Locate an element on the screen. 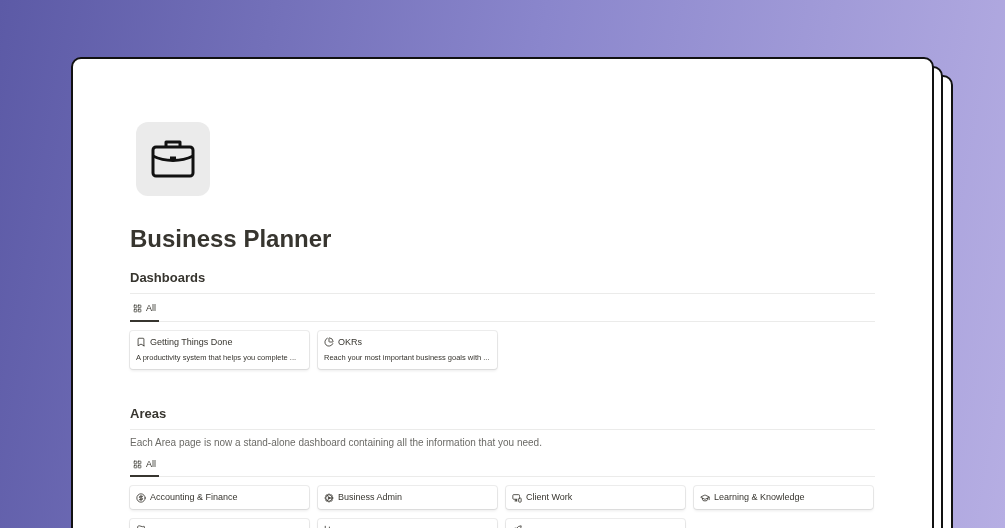 This screenshot has width=1005, height=528. card-title: OKRs is located at coordinates (350, 342).